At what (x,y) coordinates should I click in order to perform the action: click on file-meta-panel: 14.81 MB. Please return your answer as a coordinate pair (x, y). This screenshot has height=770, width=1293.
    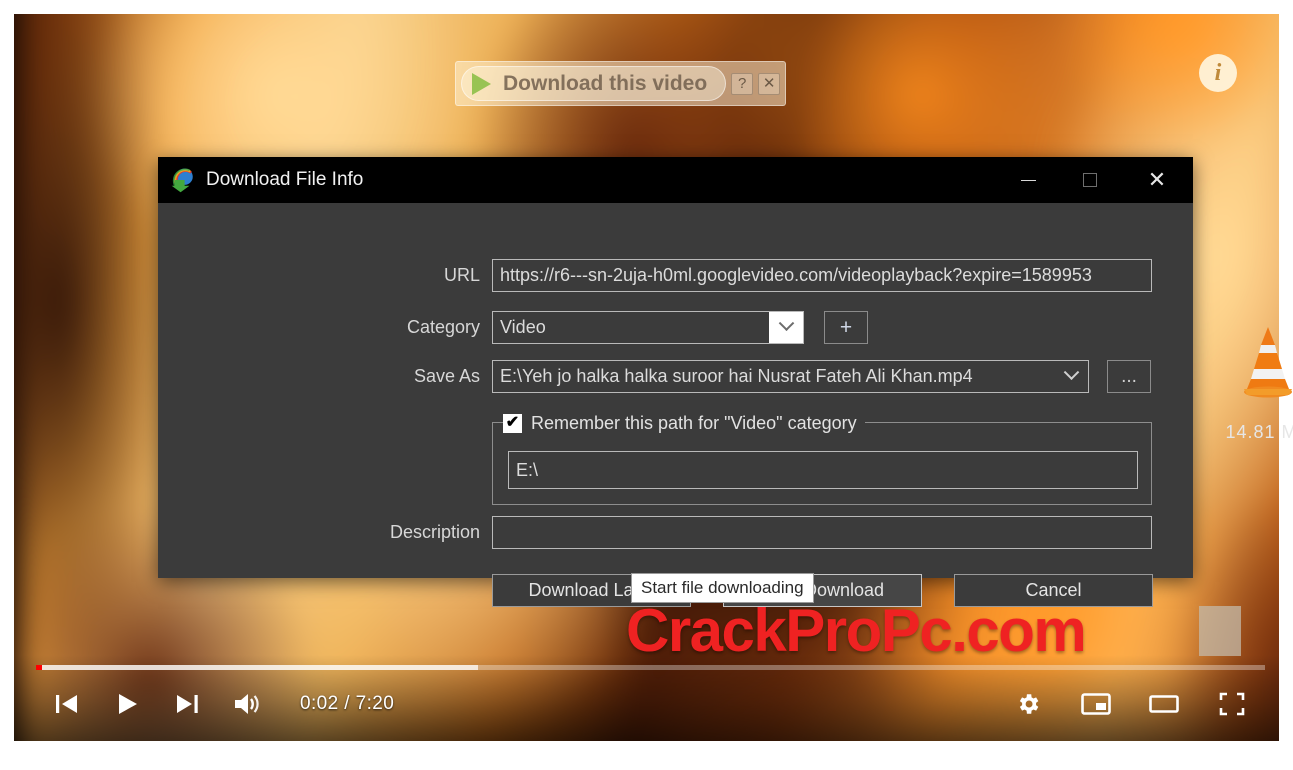
    Looking at the image, I should click on (1245, 383).